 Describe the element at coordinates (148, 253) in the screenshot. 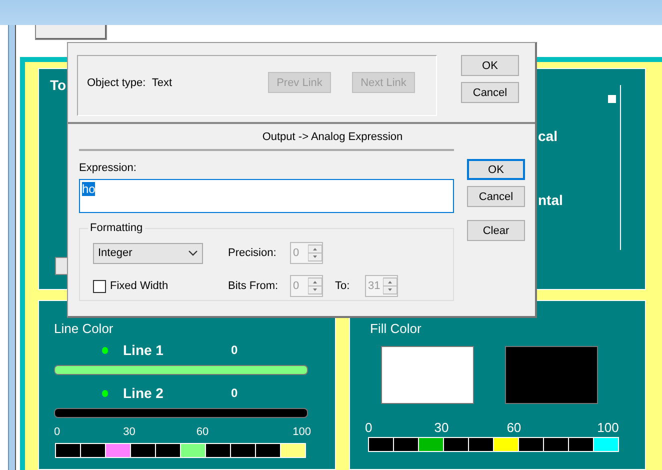

I see `format-dropdown: Integer` at that location.